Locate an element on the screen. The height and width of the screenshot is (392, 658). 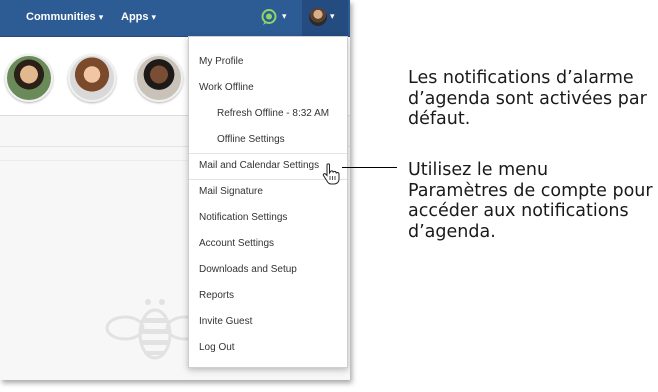
menu-item-downloads-setup: Downloads and Setup is located at coordinates (248, 269).